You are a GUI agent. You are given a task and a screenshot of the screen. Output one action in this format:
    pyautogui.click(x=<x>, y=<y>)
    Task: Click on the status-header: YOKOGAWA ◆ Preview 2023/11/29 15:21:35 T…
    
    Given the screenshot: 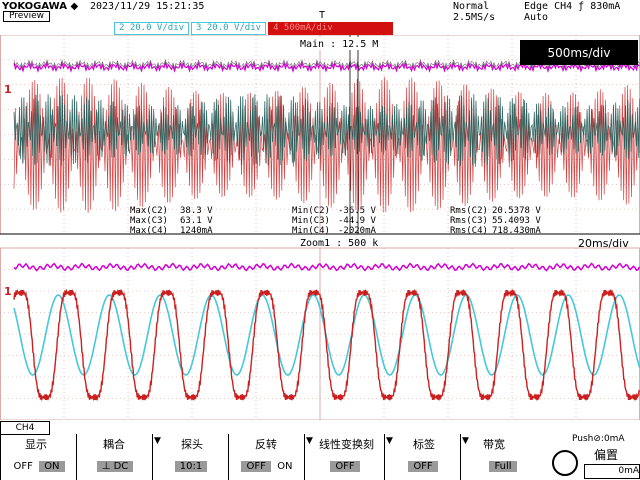 What is the action you would take?
    pyautogui.click(x=320, y=11)
    